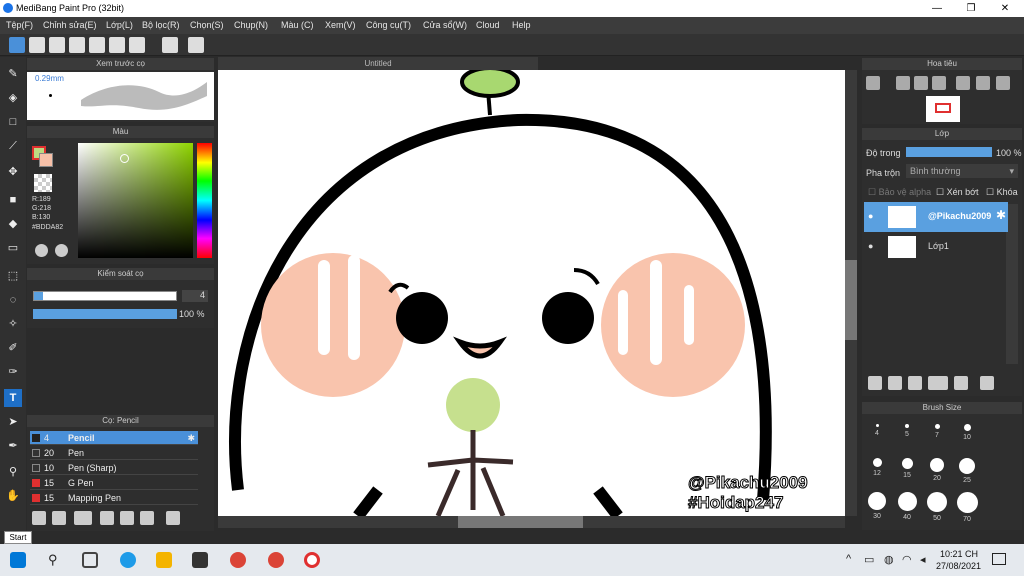  What do you see at coordinates (531, 522) in the screenshot?
I see `canvas-horizontal-scrollbar` at bounding box center [531, 522].